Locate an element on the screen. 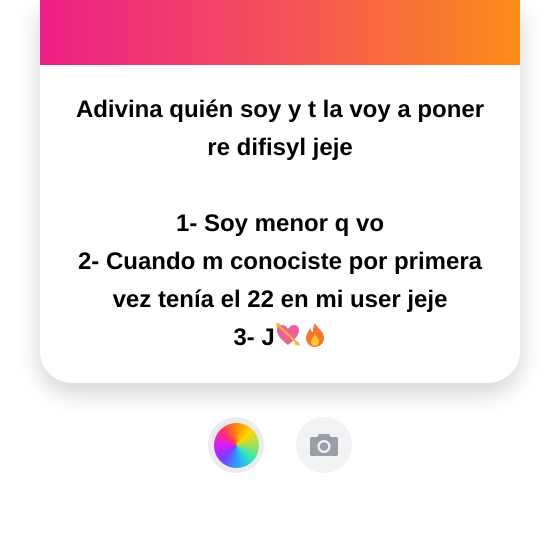 This screenshot has width=560, height=560. clue-text: 3- J is located at coordinates (280, 338).